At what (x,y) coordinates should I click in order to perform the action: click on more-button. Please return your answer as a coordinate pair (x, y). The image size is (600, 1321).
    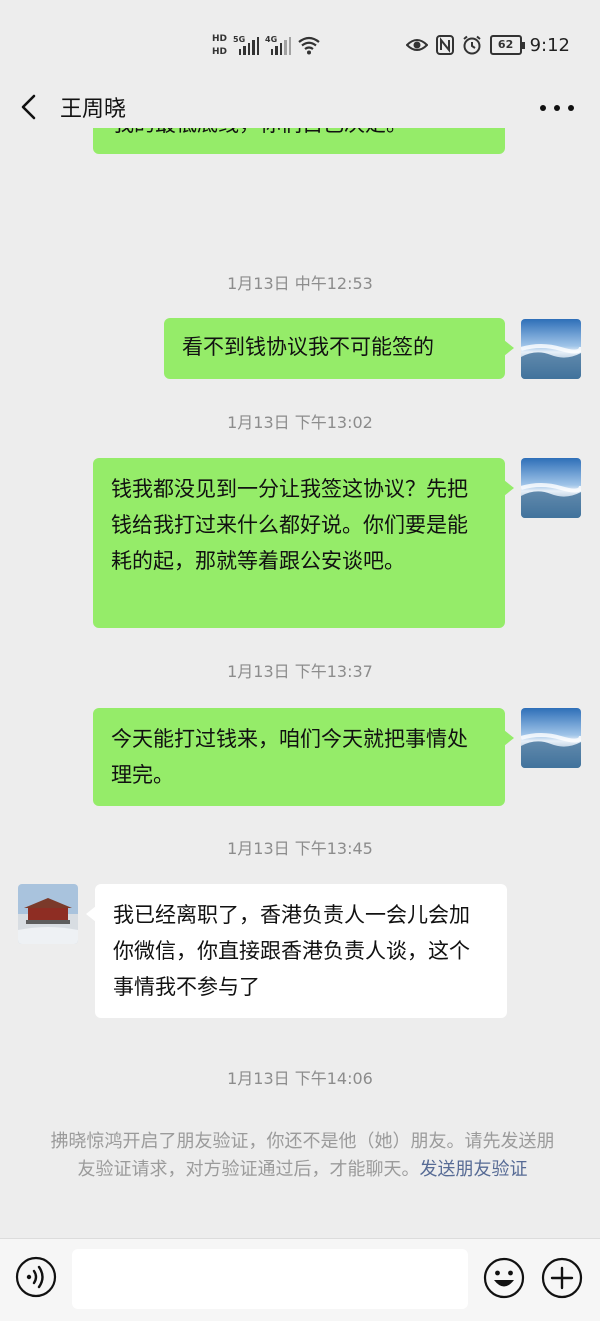
    Looking at the image, I should click on (557, 108).